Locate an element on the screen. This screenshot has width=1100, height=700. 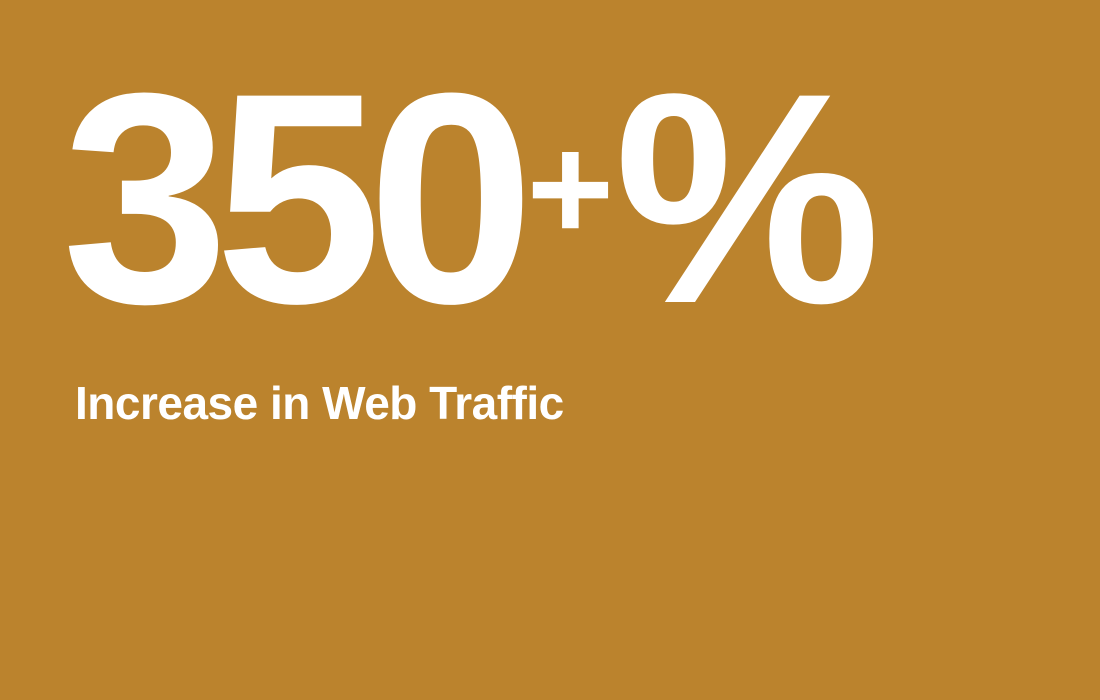
stat-plus: + is located at coordinates (570, 188).